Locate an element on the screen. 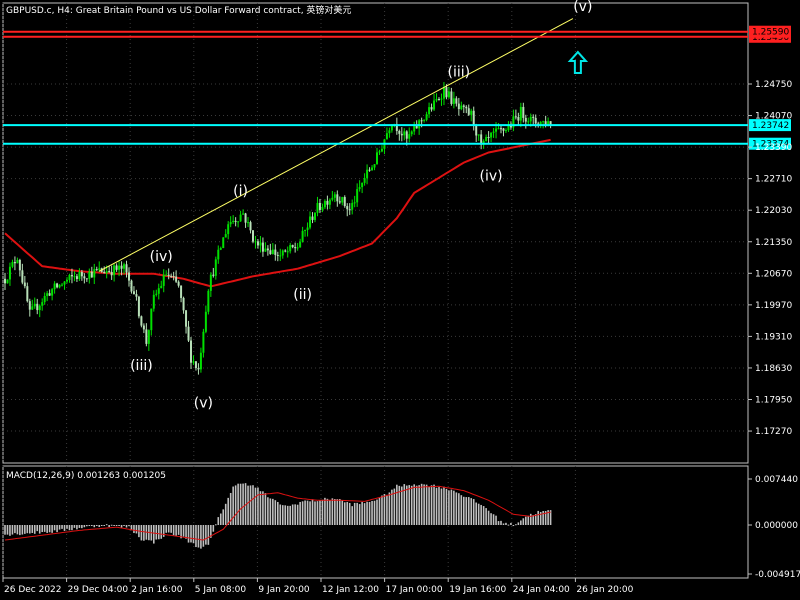 Image resolution: width=800 pixels, height=600 pixels. time-axis-label: 17 Jan 00:00 is located at coordinates (414, 590).